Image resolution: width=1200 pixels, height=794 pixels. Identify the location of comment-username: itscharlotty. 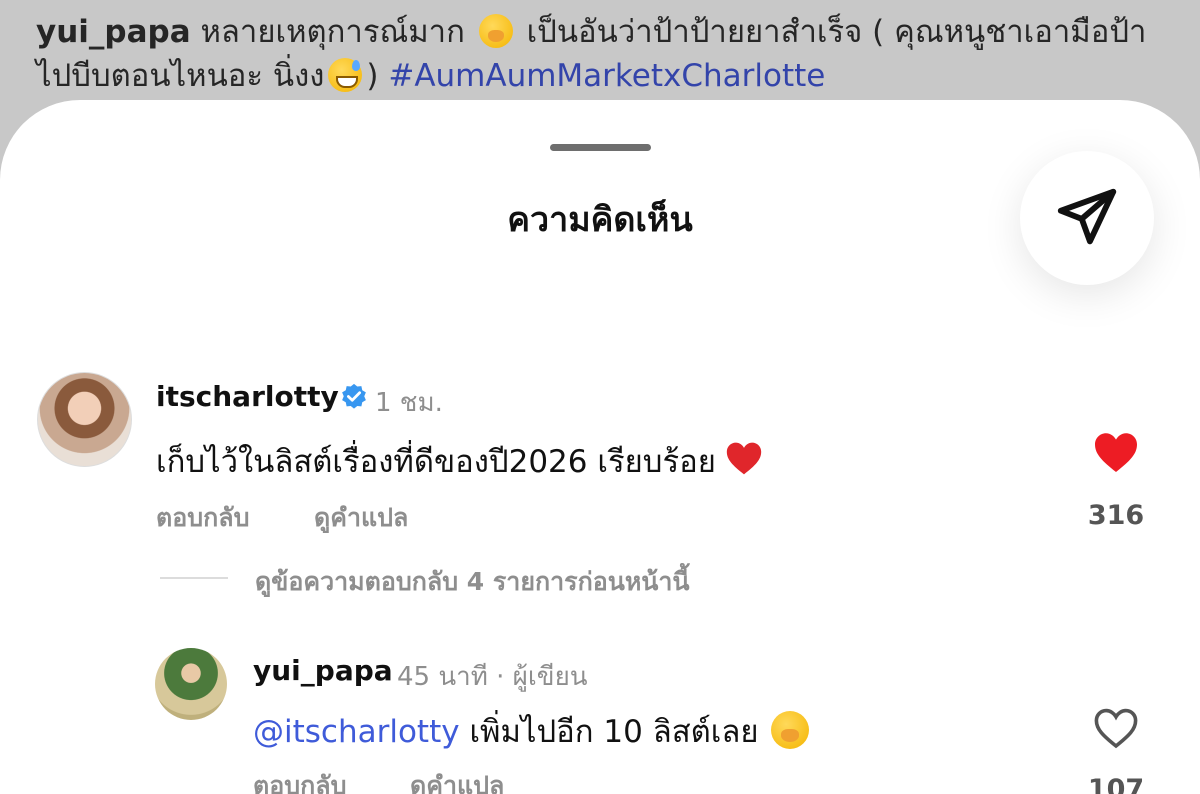
(247, 396).